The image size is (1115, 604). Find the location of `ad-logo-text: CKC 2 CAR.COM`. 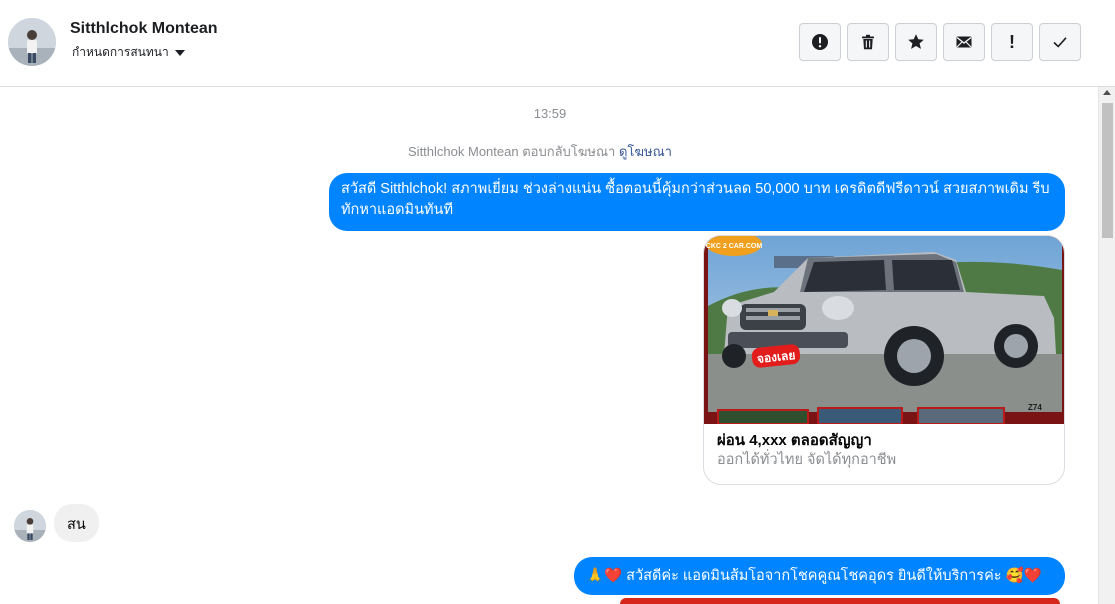

ad-logo-text: CKC 2 CAR.COM is located at coordinates (734, 246).